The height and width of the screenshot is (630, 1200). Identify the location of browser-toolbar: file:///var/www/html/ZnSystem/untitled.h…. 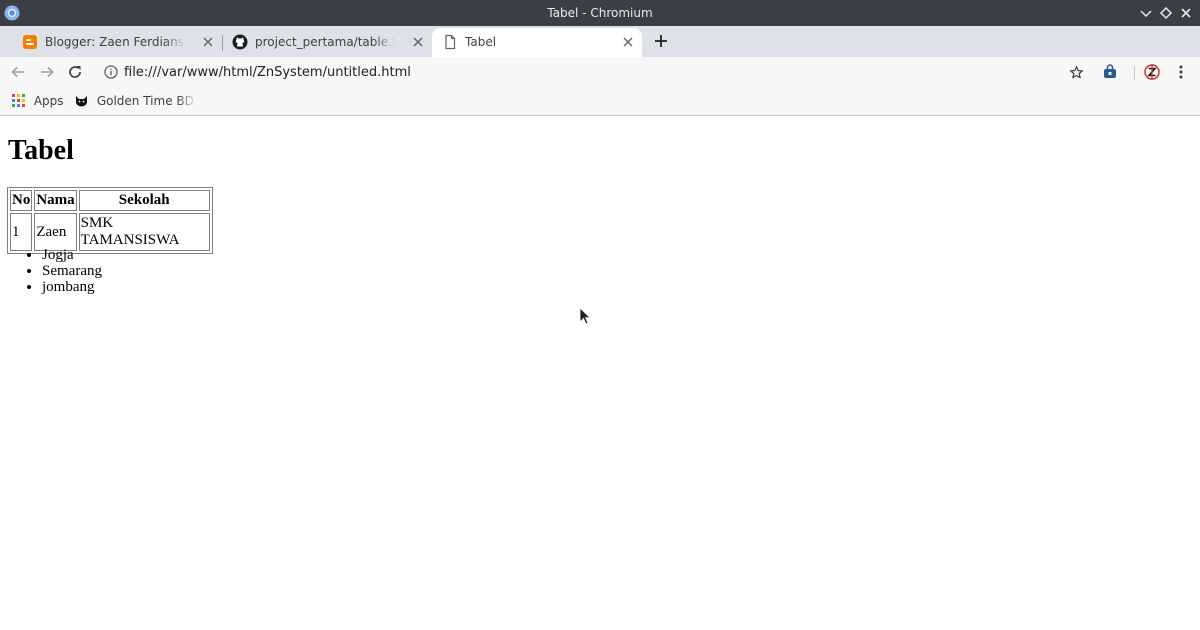
(600, 72).